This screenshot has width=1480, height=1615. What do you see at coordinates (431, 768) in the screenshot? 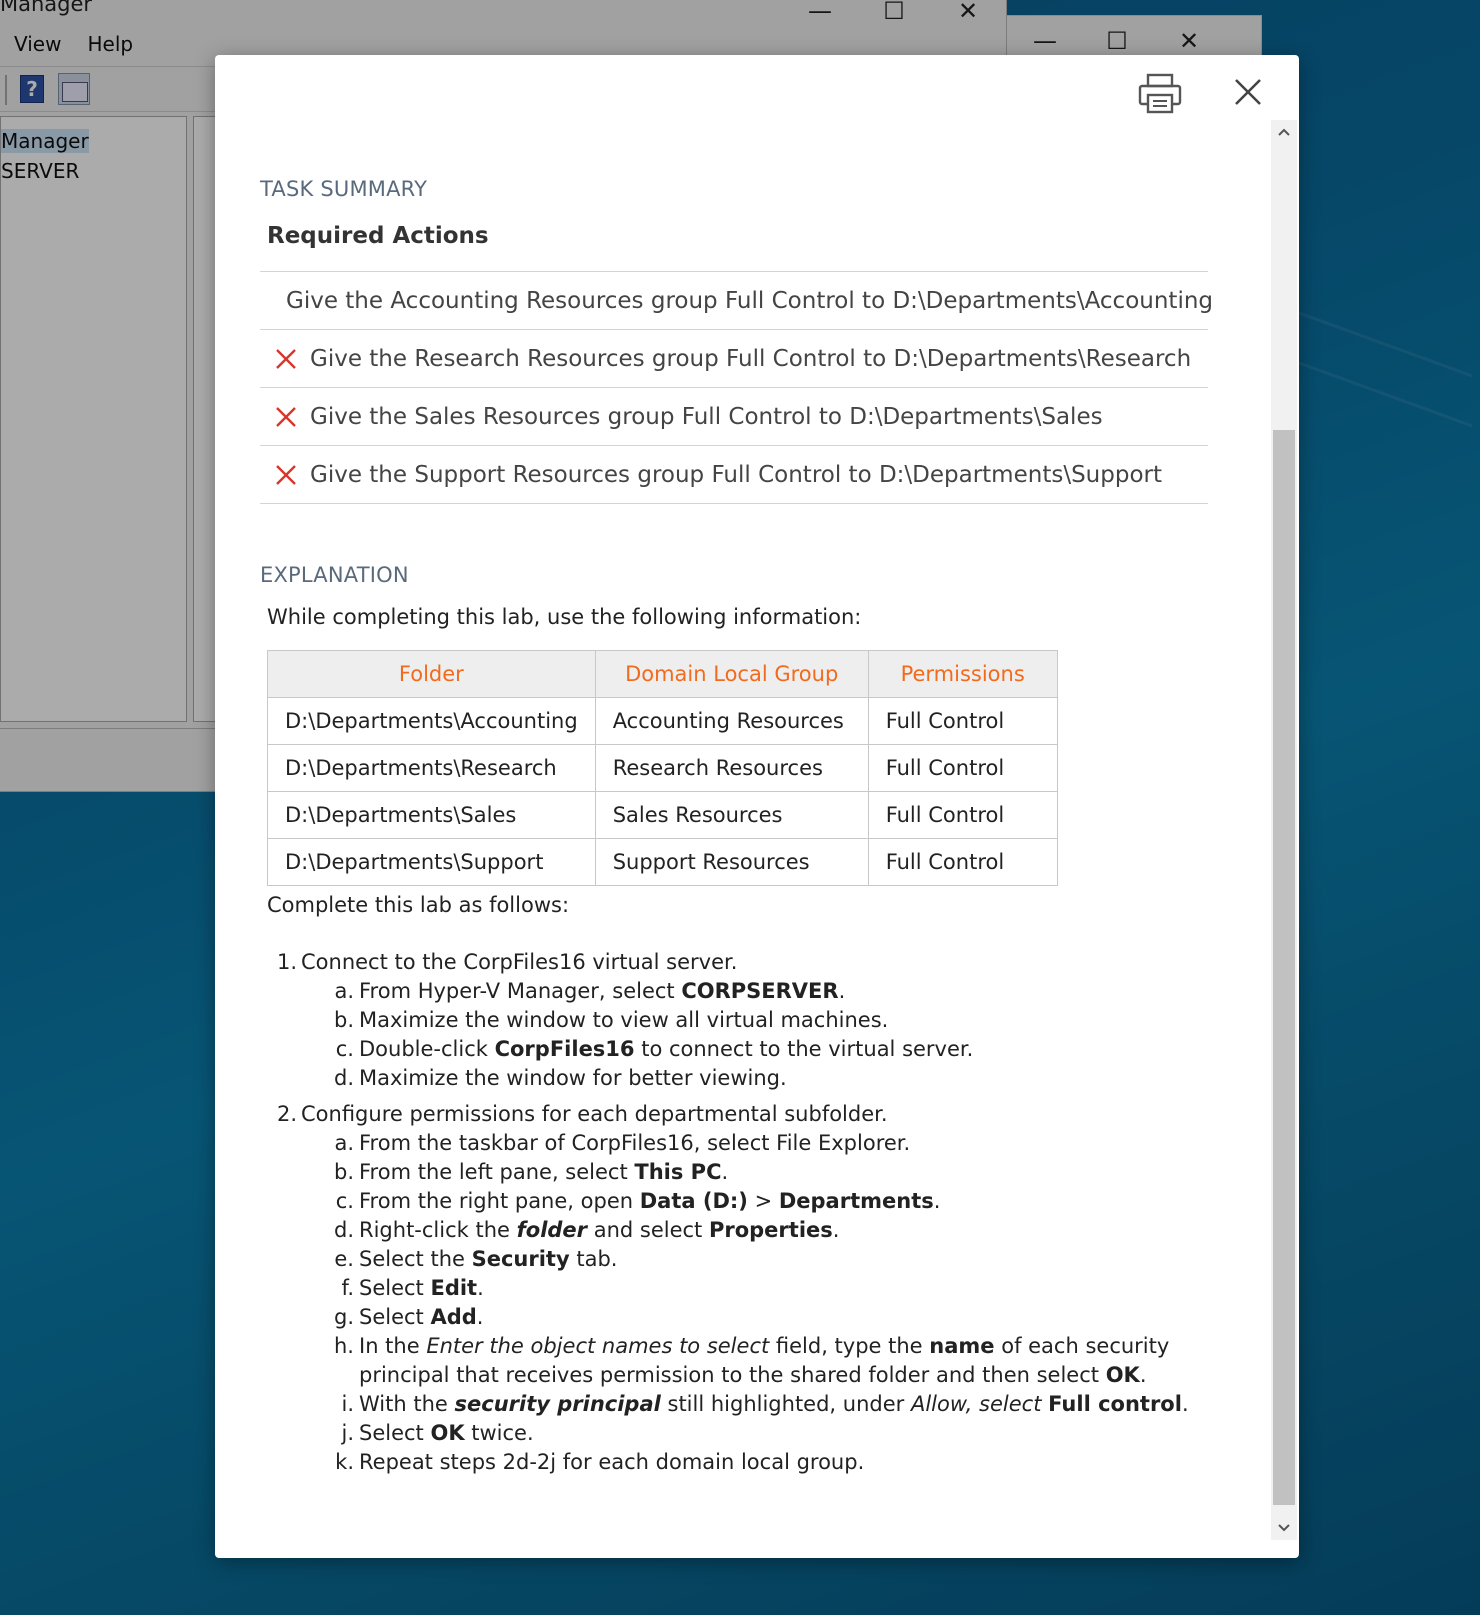
I see `table-cell: D:\Departments\Research` at bounding box center [431, 768].